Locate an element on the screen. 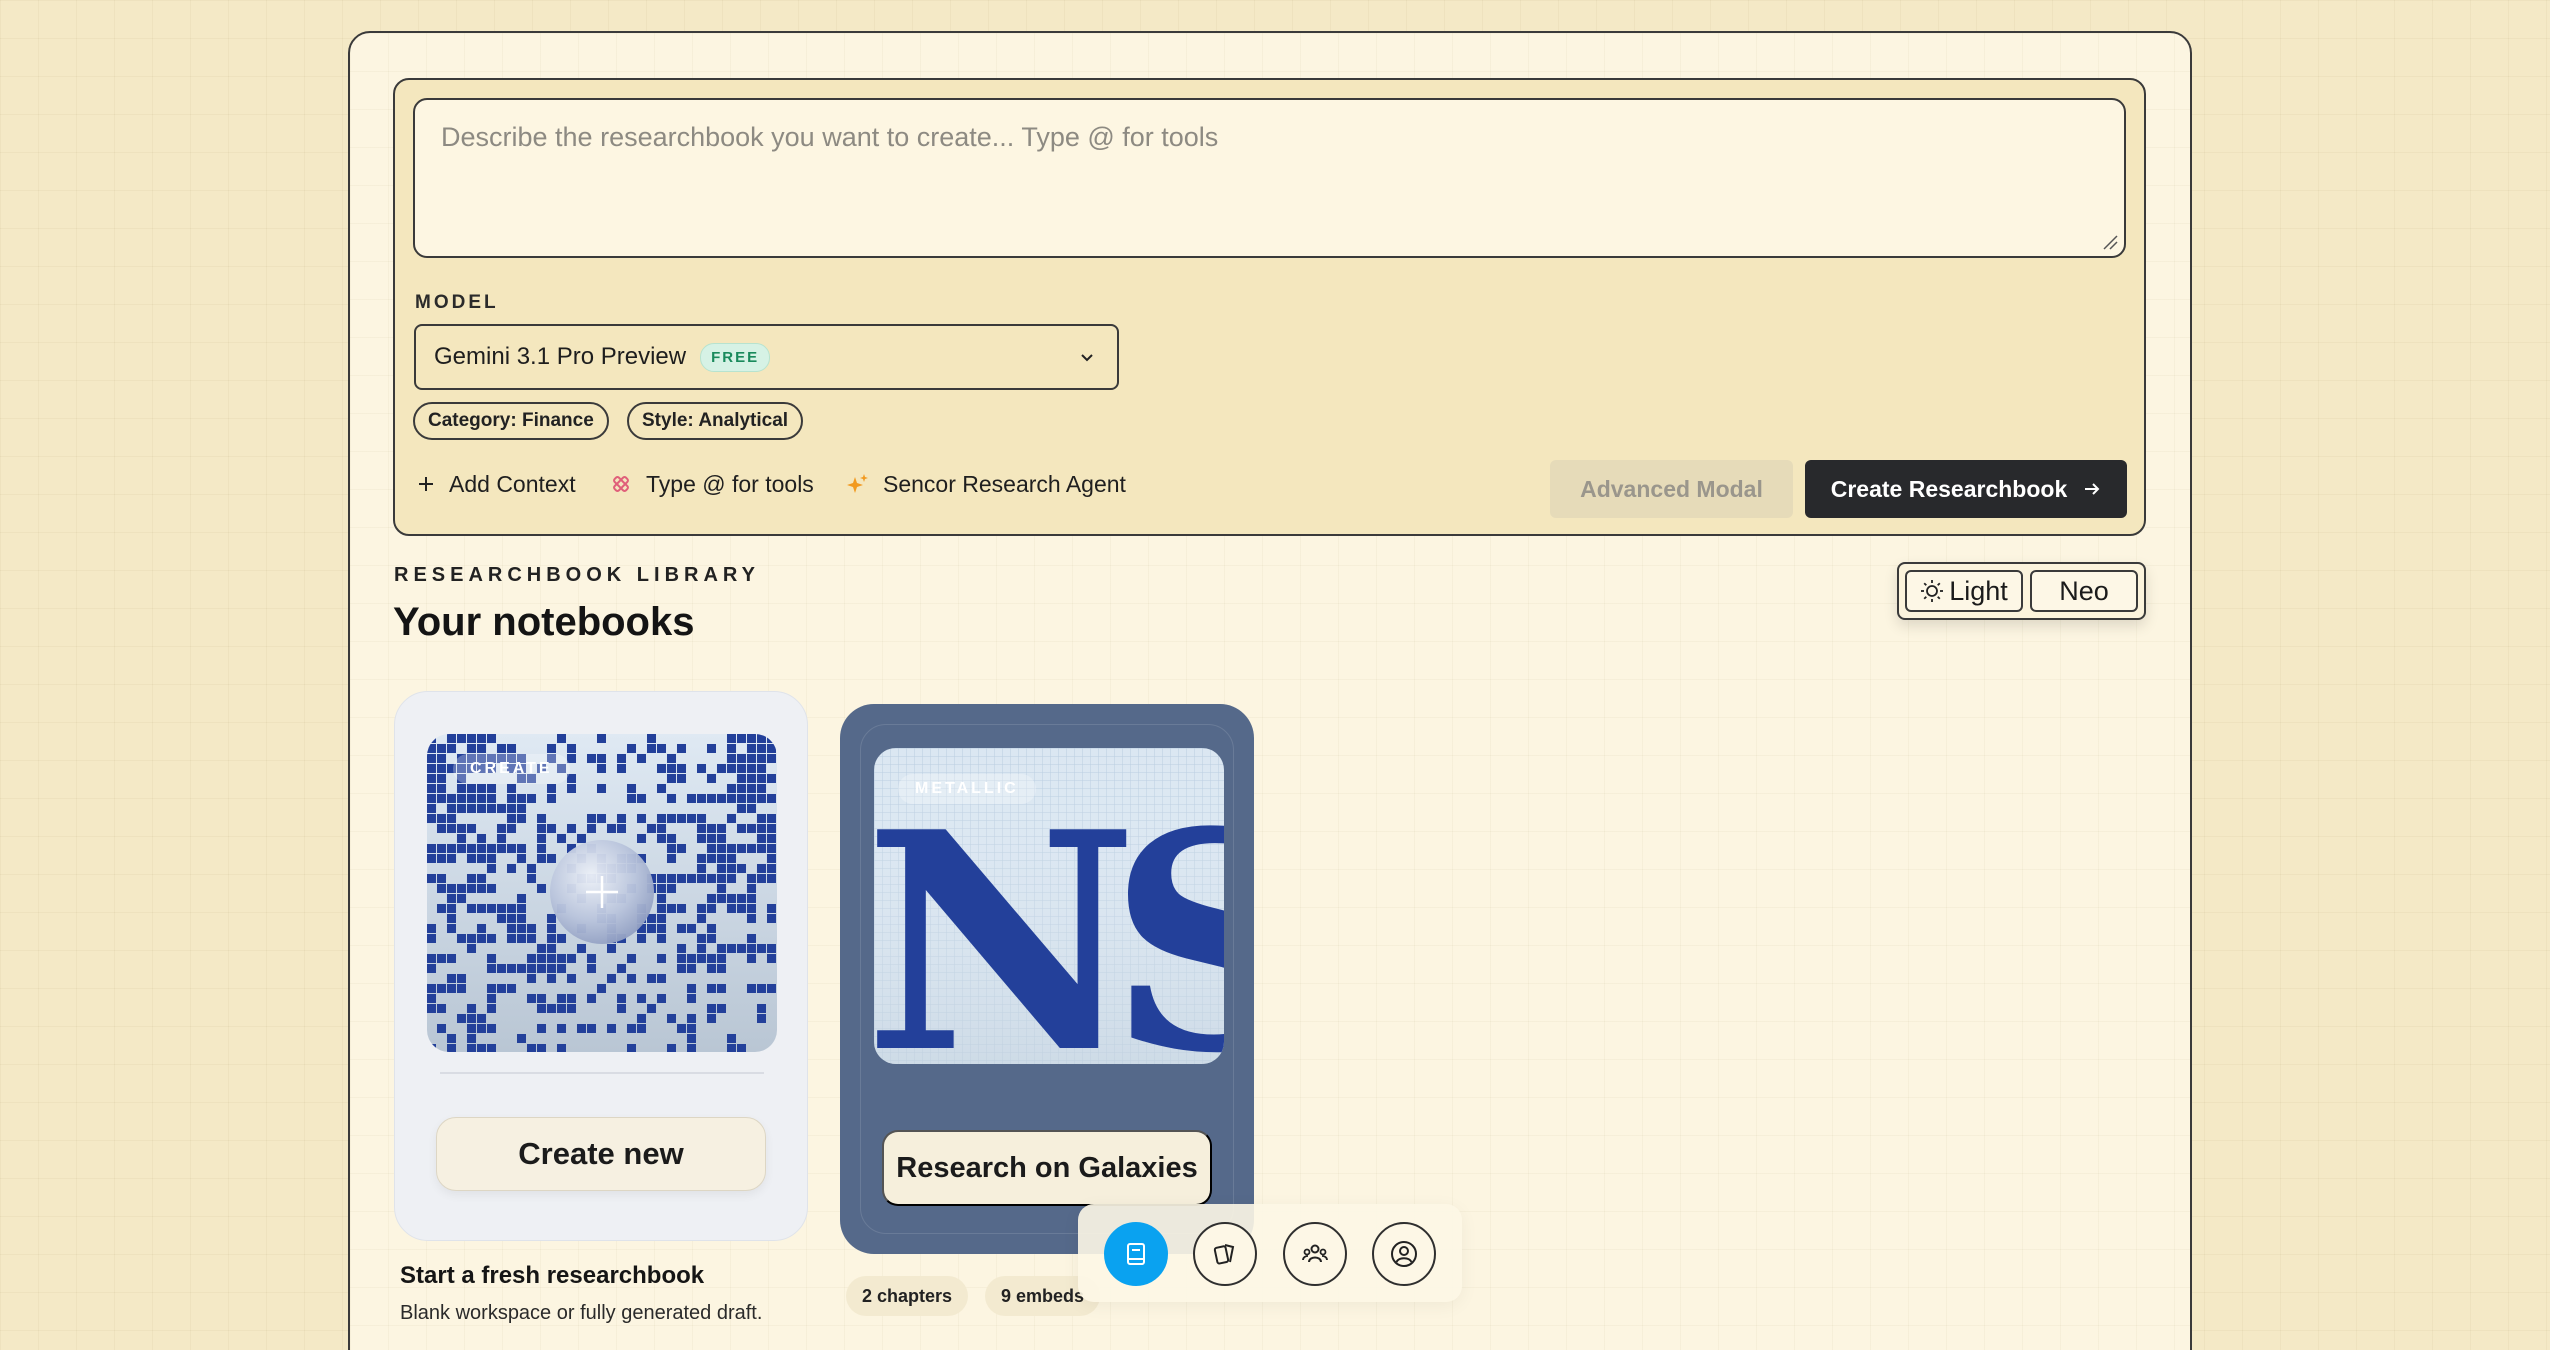 The image size is (2550, 1350). add-context-button: Add Context is located at coordinates (496, 484).